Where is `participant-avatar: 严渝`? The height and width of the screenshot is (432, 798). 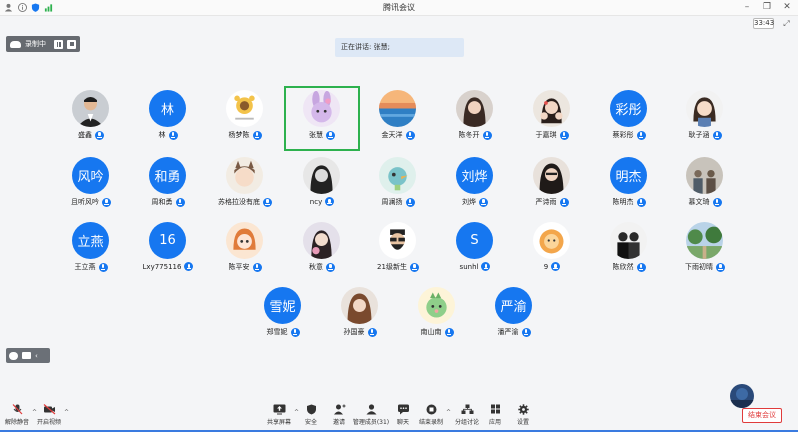 participant-avatar: 严渝 is located at coordinates (513, 305).